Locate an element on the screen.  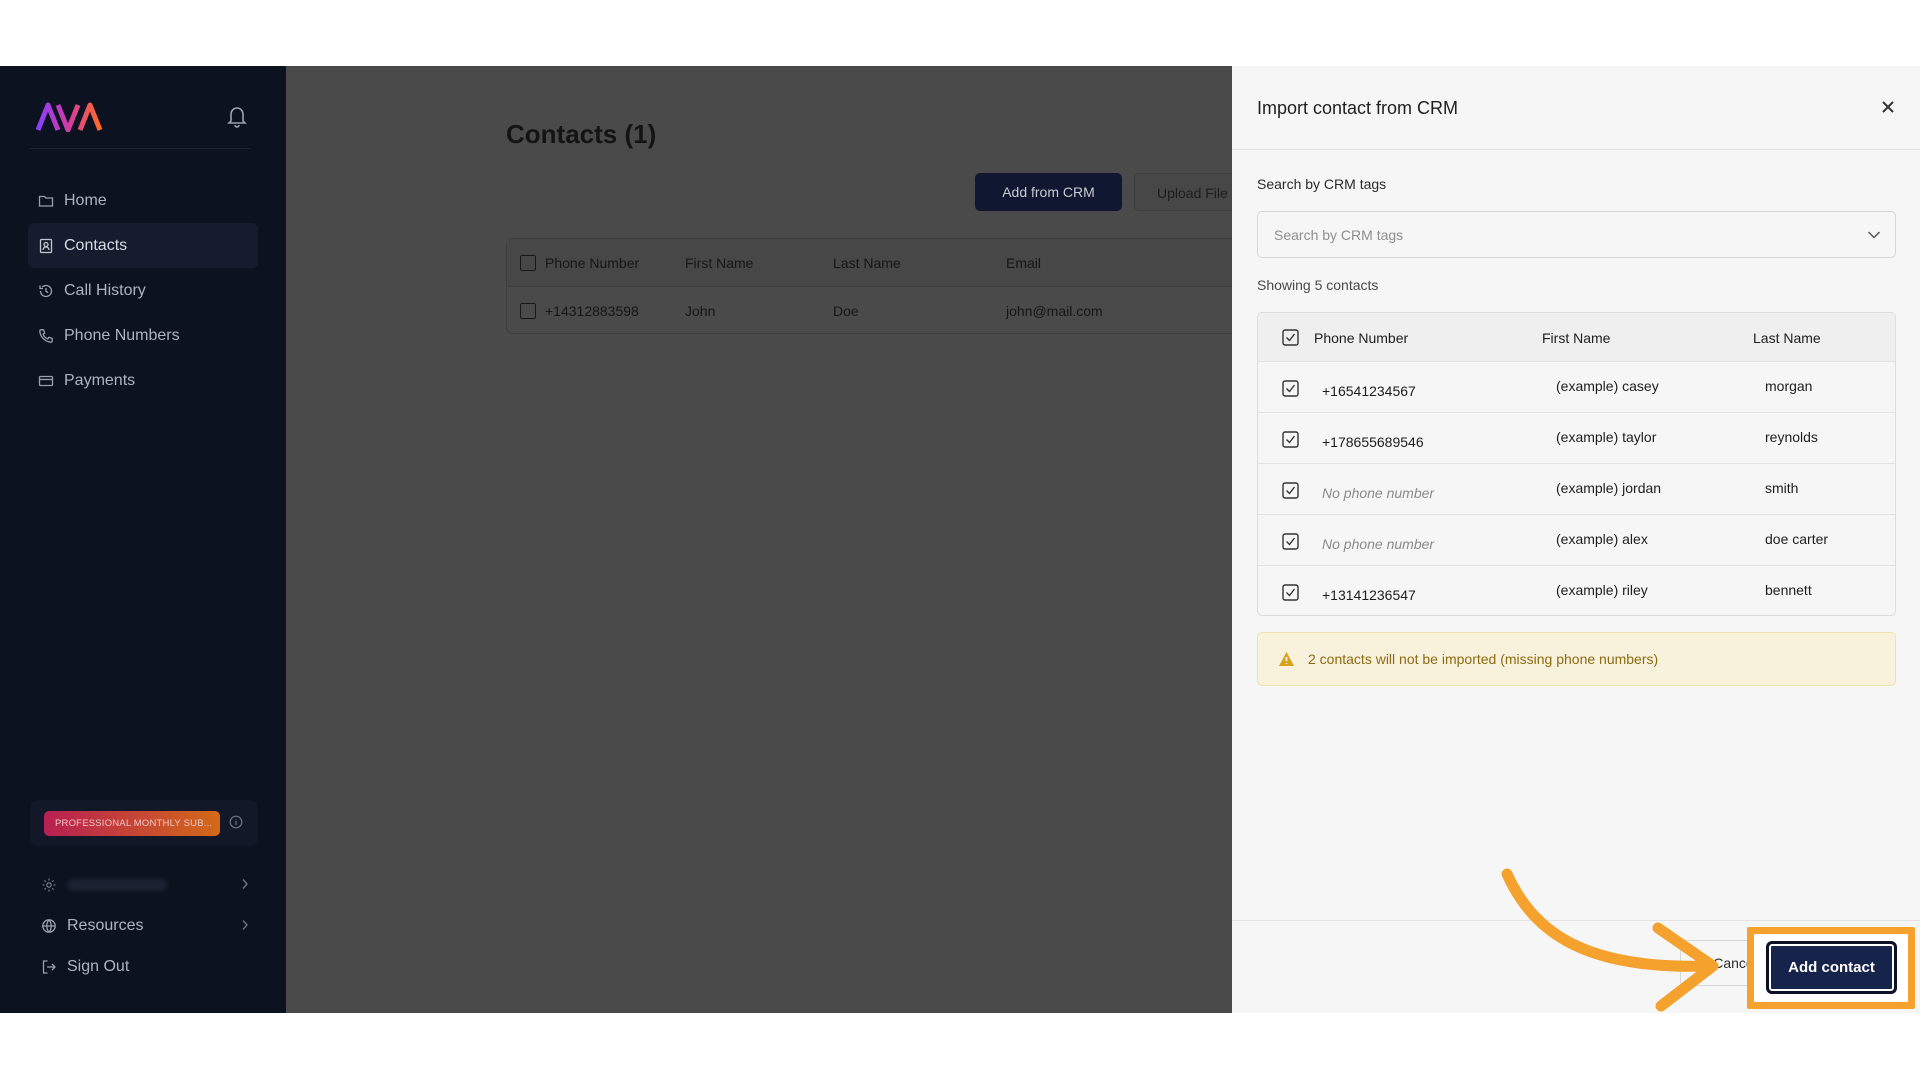
add-contact-button: Add contact is located at coordinates (1831, 967).